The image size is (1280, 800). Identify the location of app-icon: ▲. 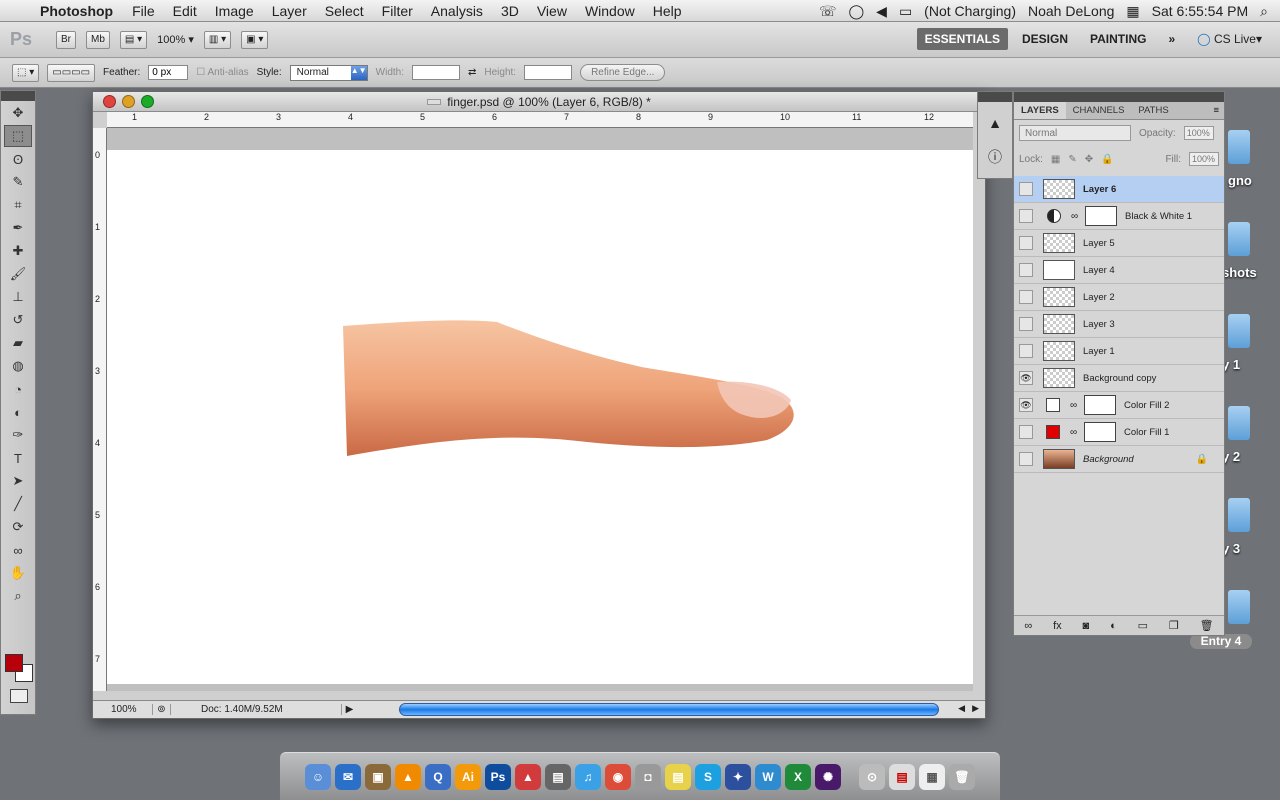
(528, 776).